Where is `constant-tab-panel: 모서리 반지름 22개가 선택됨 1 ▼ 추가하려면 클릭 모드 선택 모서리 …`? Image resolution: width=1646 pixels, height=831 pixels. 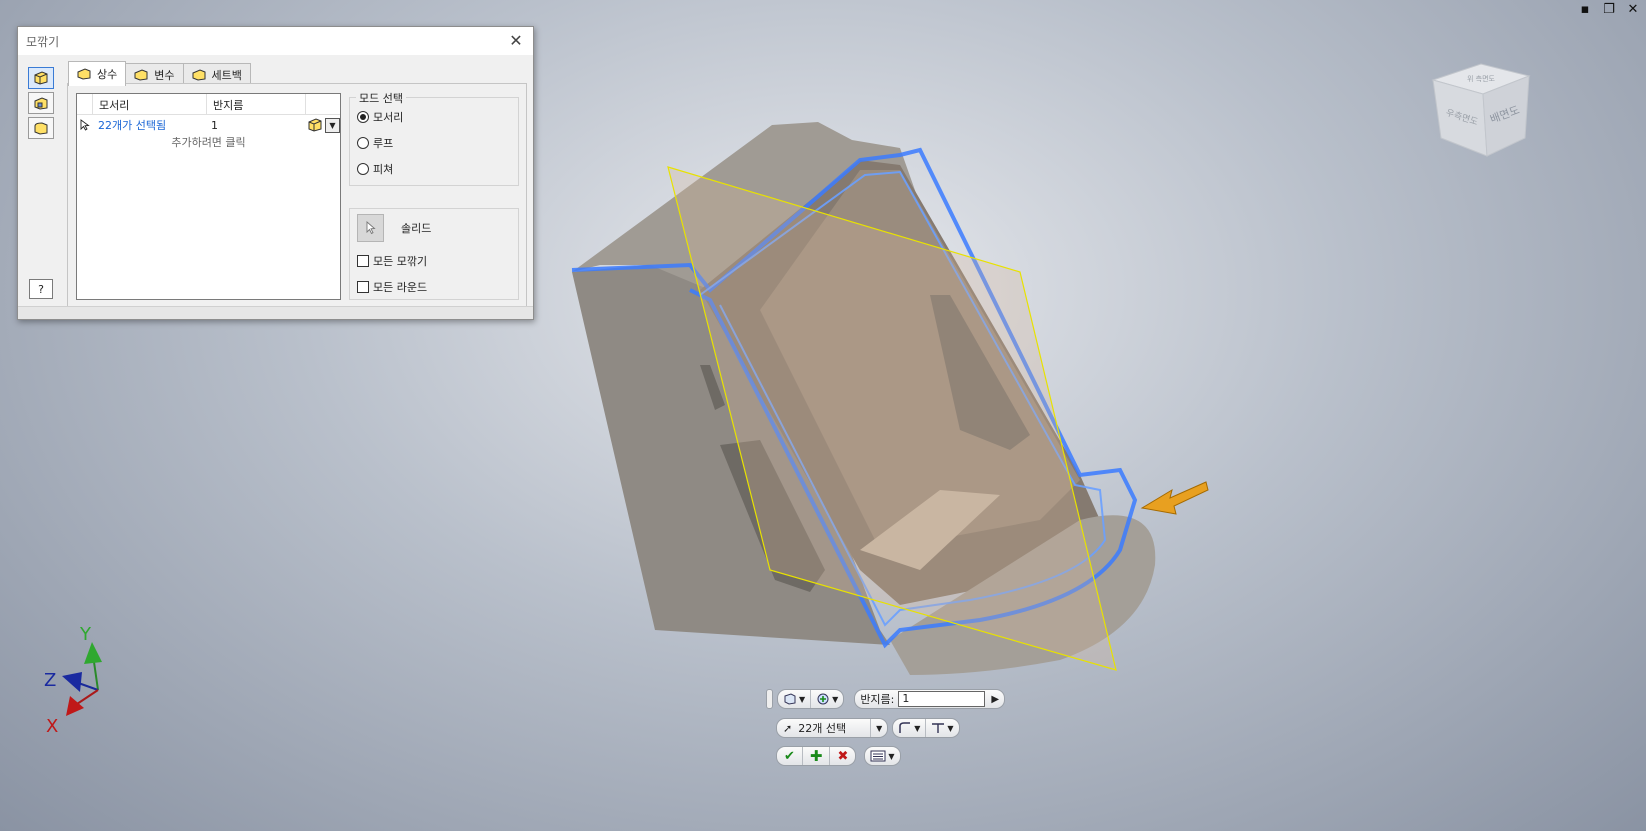 constant-tab-panel: 모서리 반지름 22개가 선택됨 1 ▼ 추가하려면 클릭 모드 선택 모서리 … is located at coordinates (297, 199).